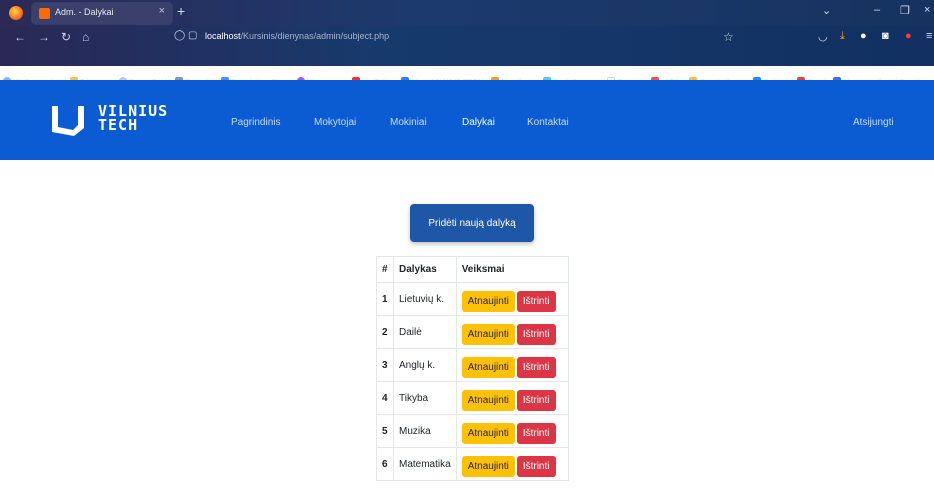  What do you see at coordinates (548, 122) in the screenshot?
I see `nav-link-contacts: Kontaktai` at bounding box center [548, 122].